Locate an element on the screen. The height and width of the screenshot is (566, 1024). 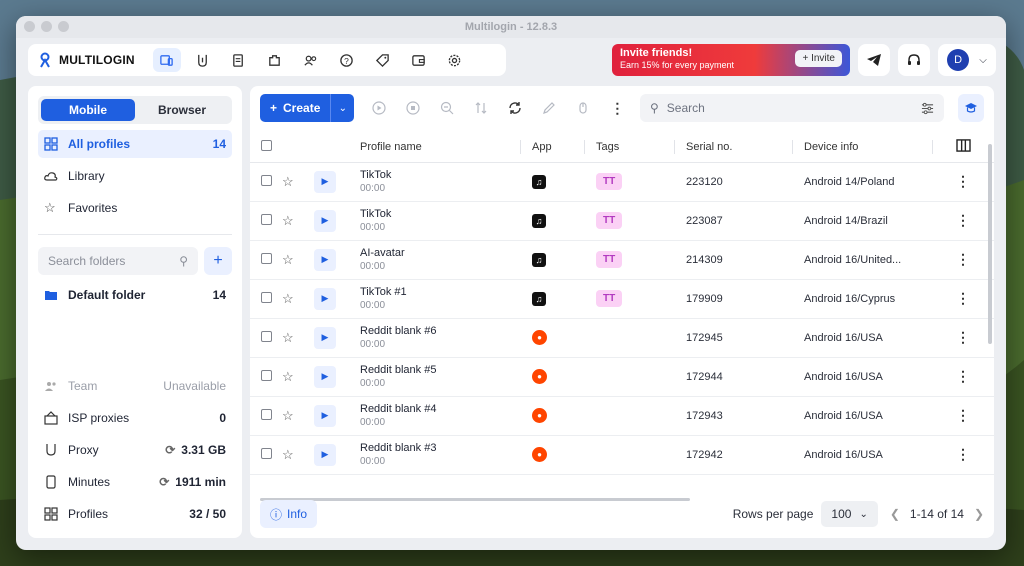
col-serial: Serial no. is located at coordinates (733, 147).